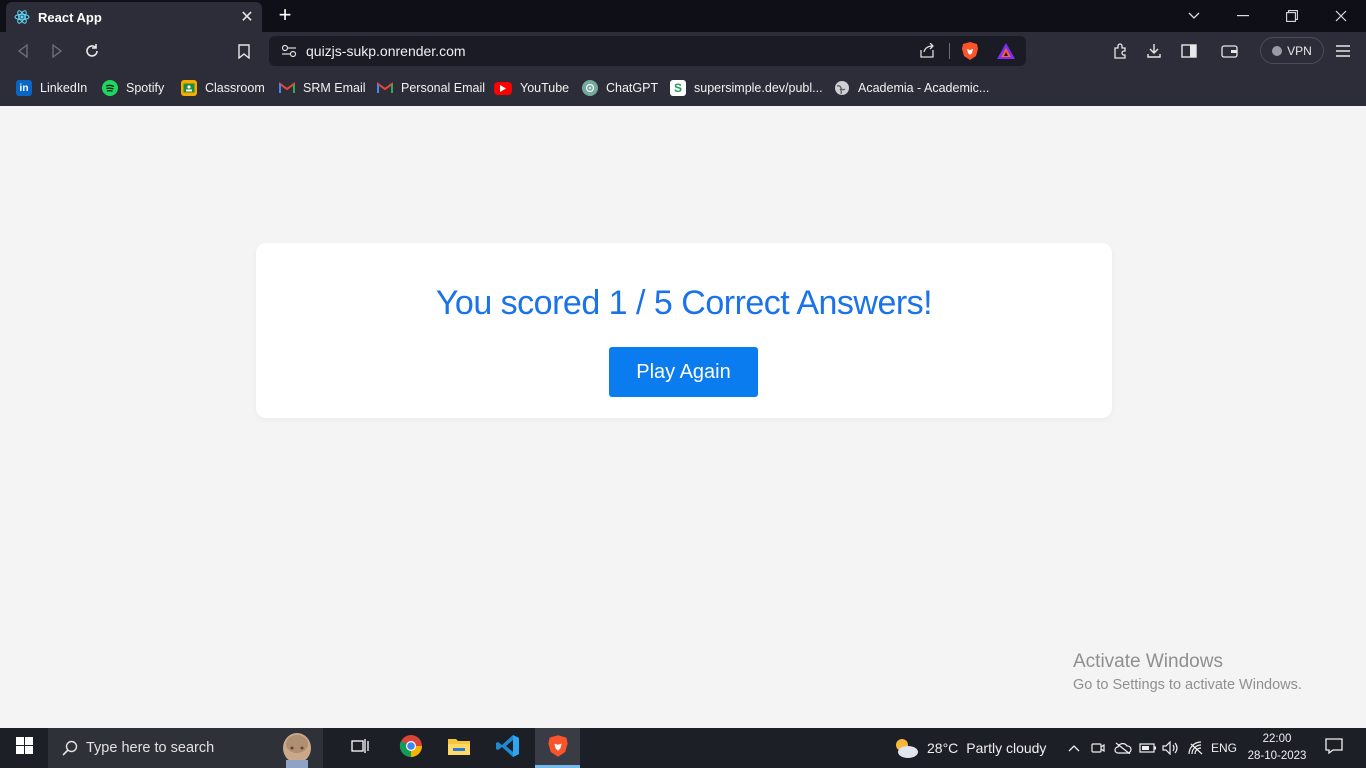 This screenshot has height=768, width=1366. What do you see at coordinates (70, 17) in the screenshot?
I see `tab-title: React App` at bounding box center [70, 17].